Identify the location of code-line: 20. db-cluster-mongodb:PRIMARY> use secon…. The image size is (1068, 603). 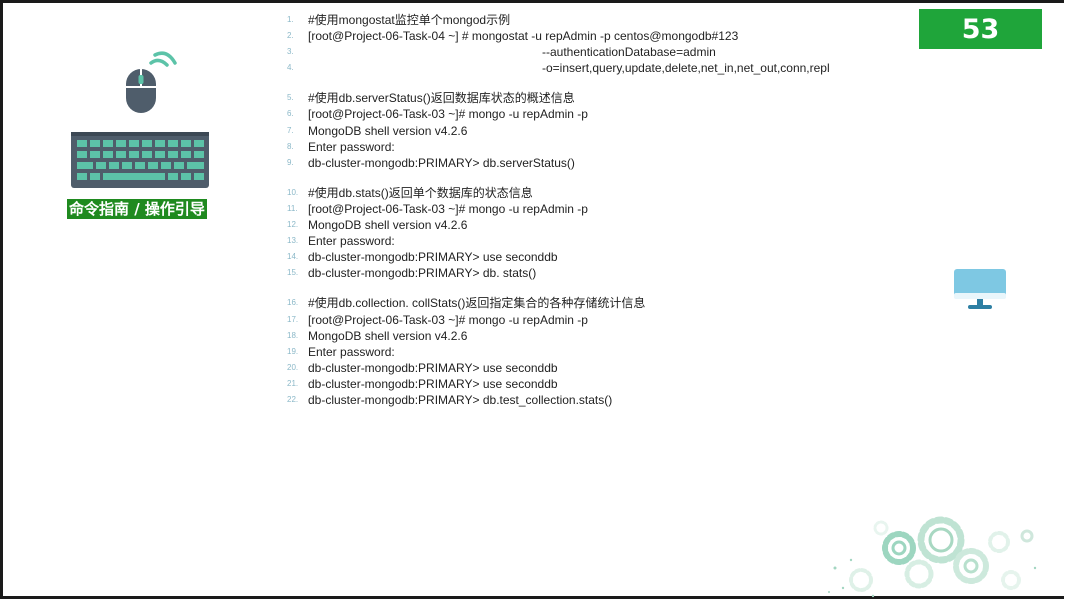
(422, 367).